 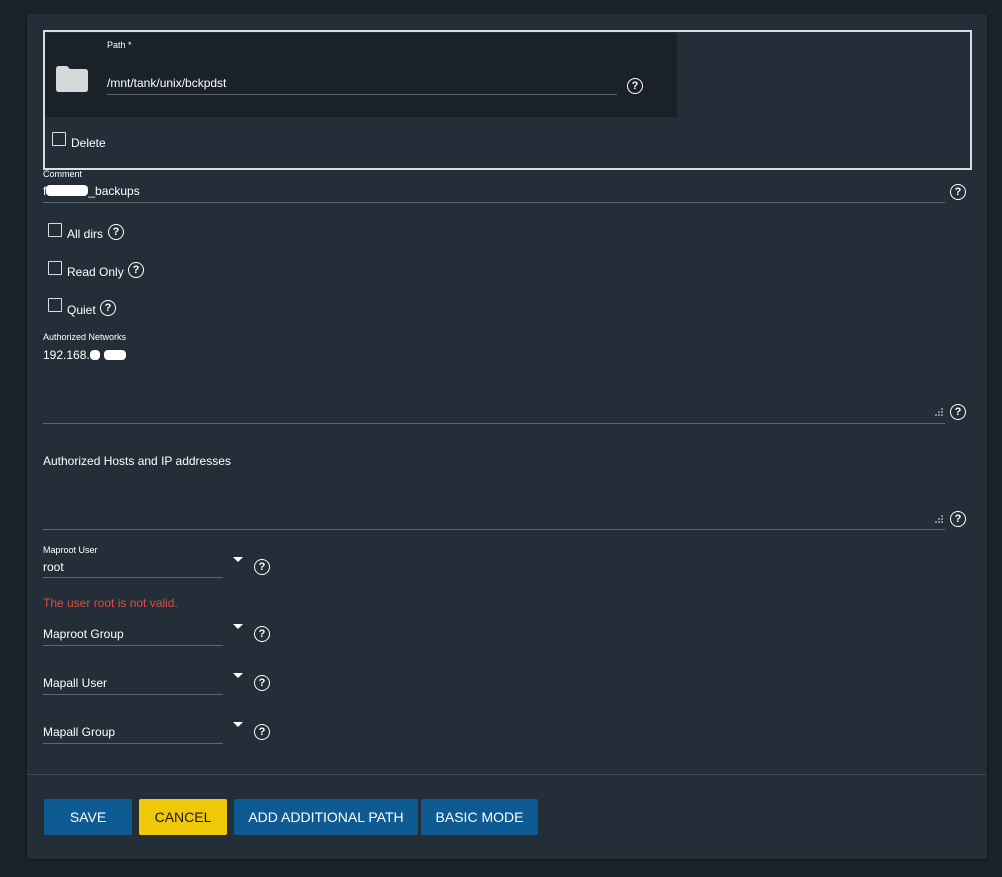 What do you see at coordinates (326, 817) in the screenshot?
I see `add-additional-path-button: ADD ADDITIONAL PATH` at bounding box center [326, 817].